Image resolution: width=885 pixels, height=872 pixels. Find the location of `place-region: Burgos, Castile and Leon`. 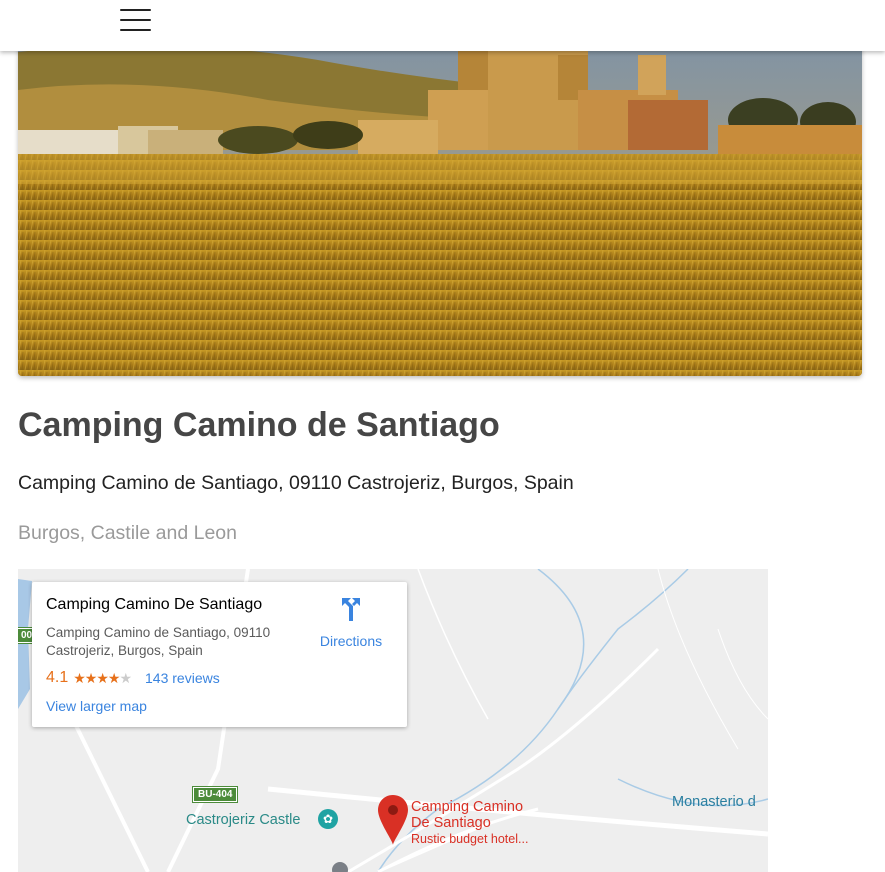

place-region: Burgos, Castile and Leon is located at coordinates (127, 533).